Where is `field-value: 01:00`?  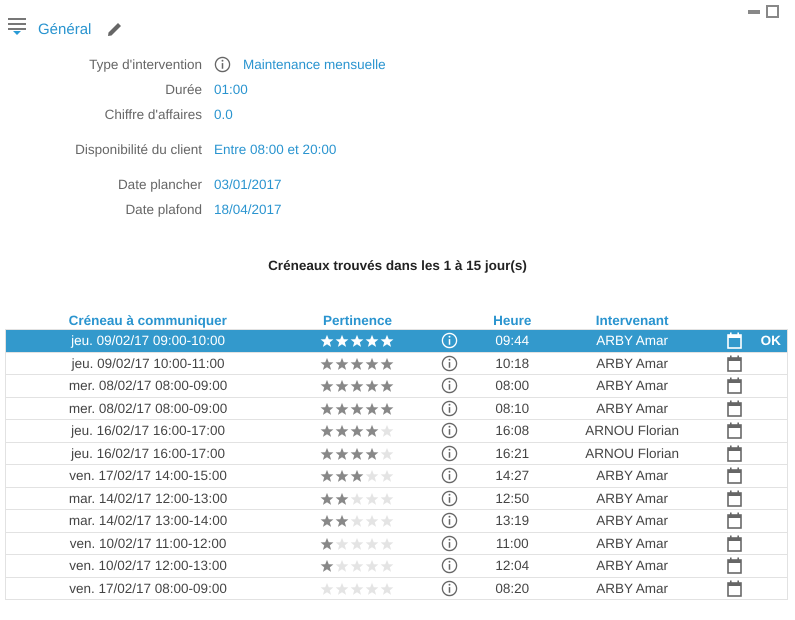
field-value: 01:00 is located at coordinates (231, 89).